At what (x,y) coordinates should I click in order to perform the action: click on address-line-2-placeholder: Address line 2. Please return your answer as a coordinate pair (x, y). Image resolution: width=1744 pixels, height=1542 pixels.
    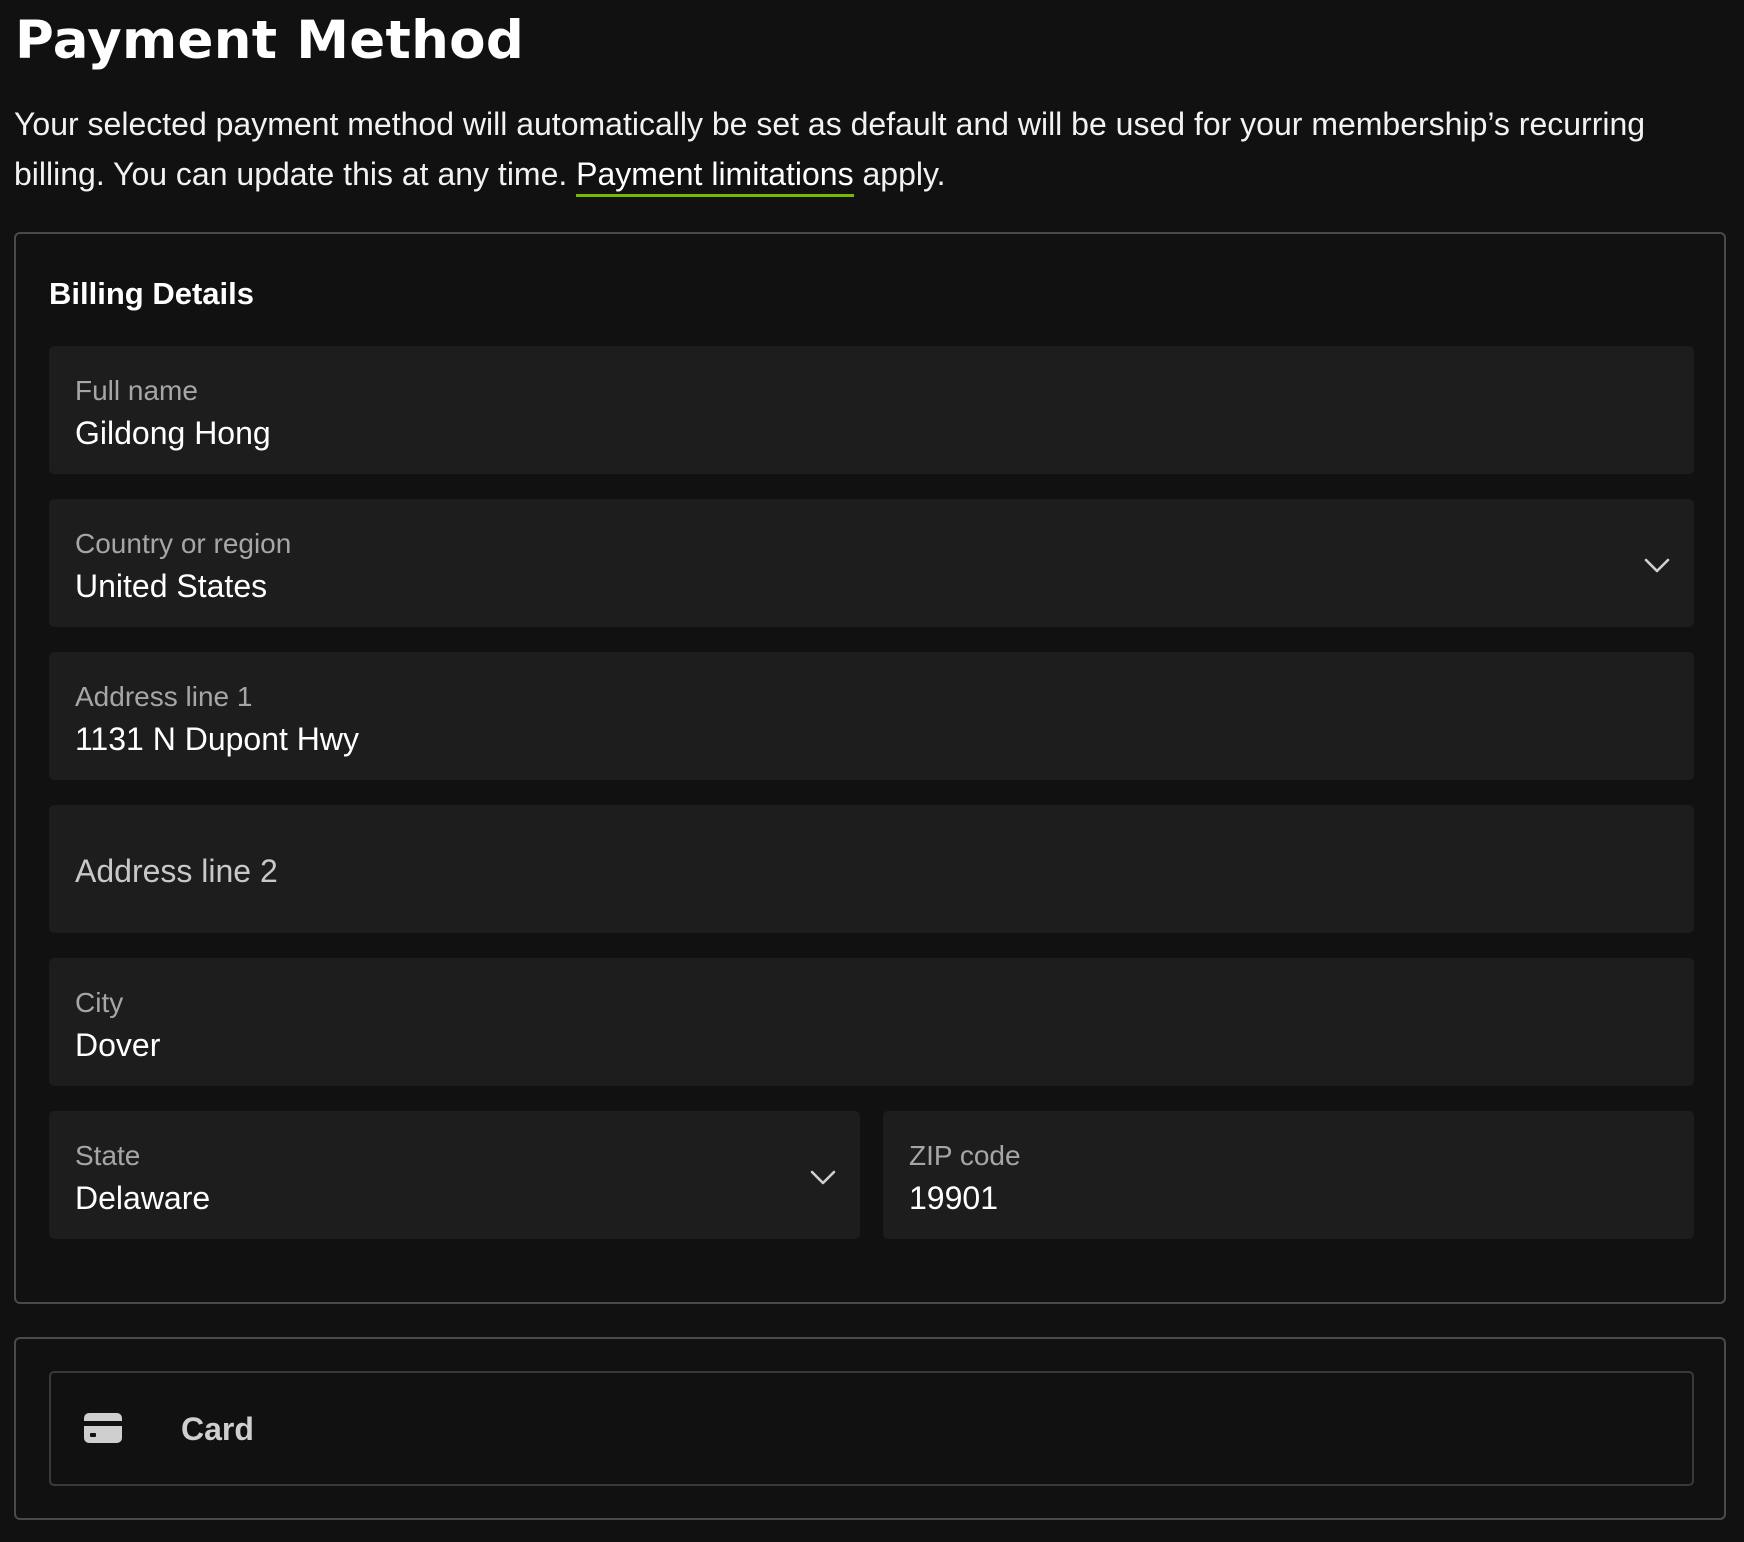
    Looking at the image, I should click on (176, 871).